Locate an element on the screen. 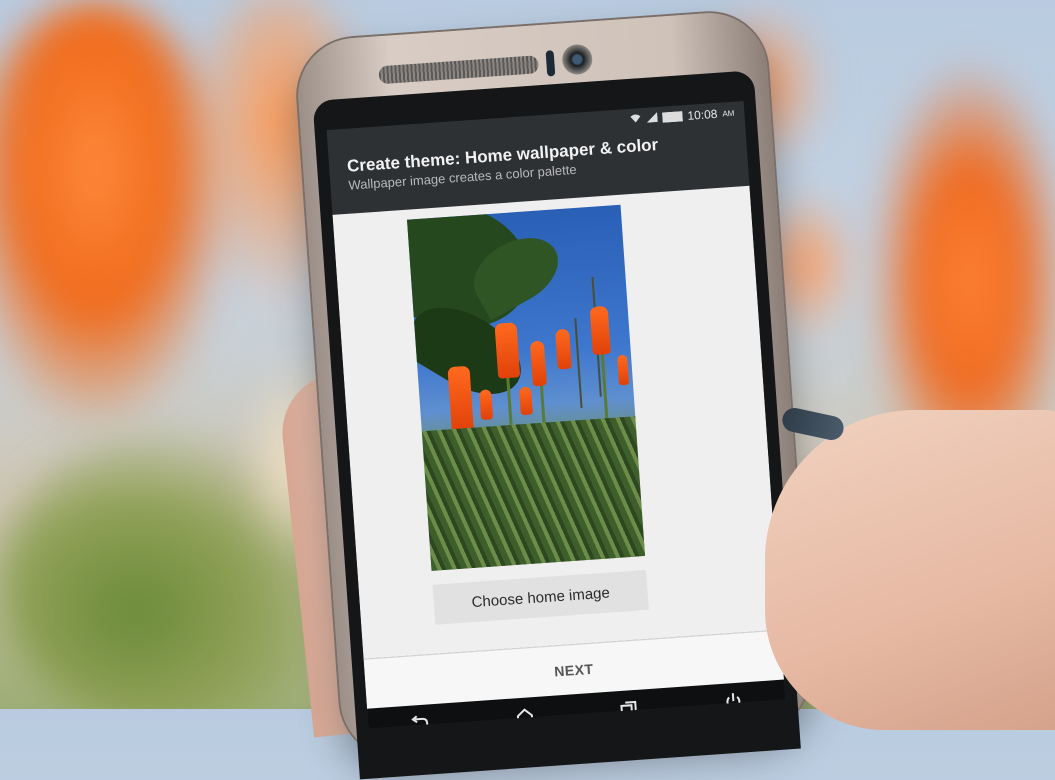 Image resolution: width=1055 pixels, height=780 pixels. wallpaper-foliage is located at coordinates (533, 493).